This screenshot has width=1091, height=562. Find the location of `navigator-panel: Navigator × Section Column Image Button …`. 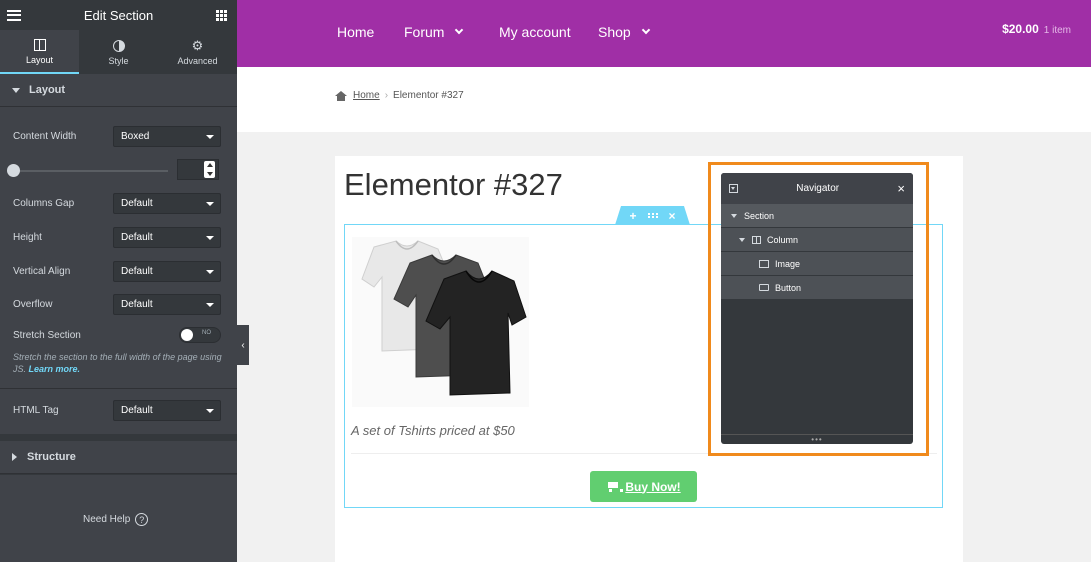

navigator-panel: Navigator × Section Column Image Button … is located at coordinates (817, 308).